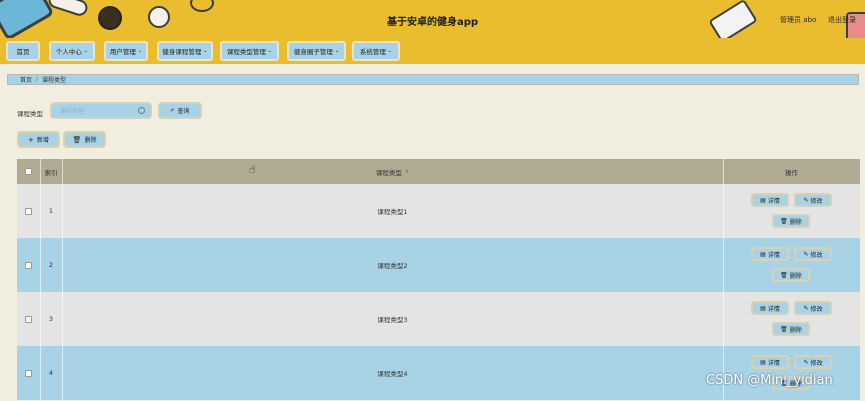 Image resolution: width=865 pixels, height=401 pixels. I want to click on search-placeholder: 课程类型, so click(72, 111).